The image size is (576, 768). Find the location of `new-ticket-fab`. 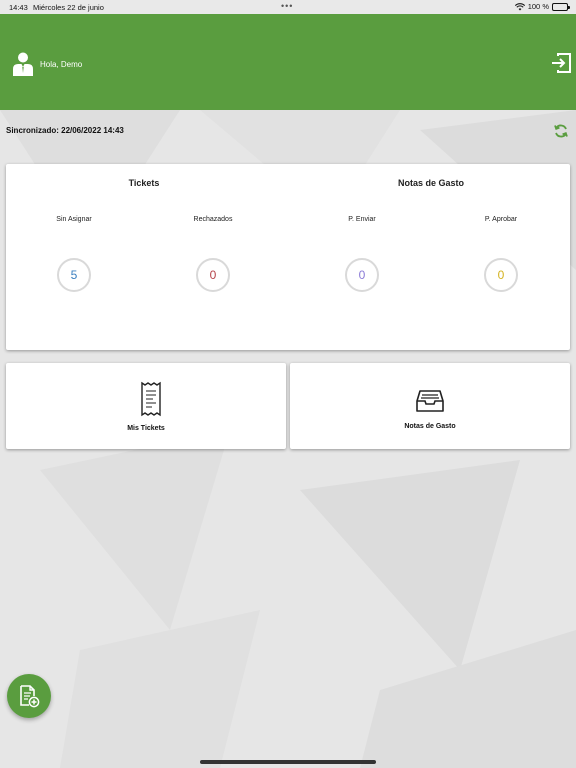

new-ticket-fab is located at coordinates (29, 696).